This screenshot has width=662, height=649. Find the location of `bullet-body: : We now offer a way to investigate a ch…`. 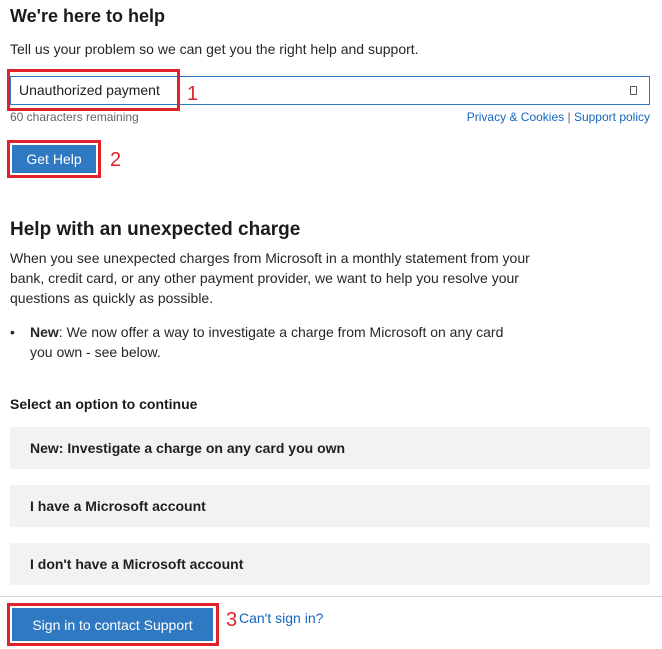

bullet-body: : We now offer a way to investigate a ch… is located at coordinates (267, 342).